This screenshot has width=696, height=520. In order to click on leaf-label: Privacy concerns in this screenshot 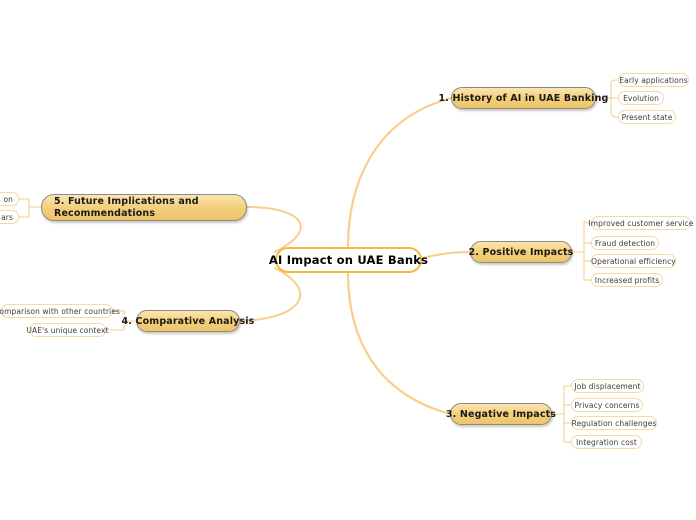, I will do `click(607, 405)`.